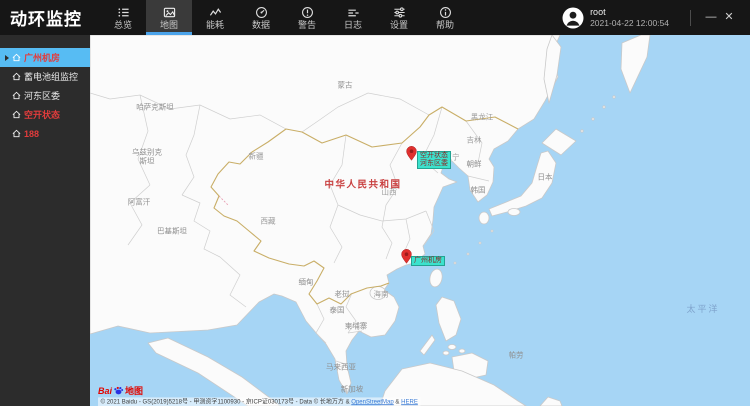 The height and width of the screenshot is (406, 750). I want to click on tab-settings: 设置, so click(399, 17).